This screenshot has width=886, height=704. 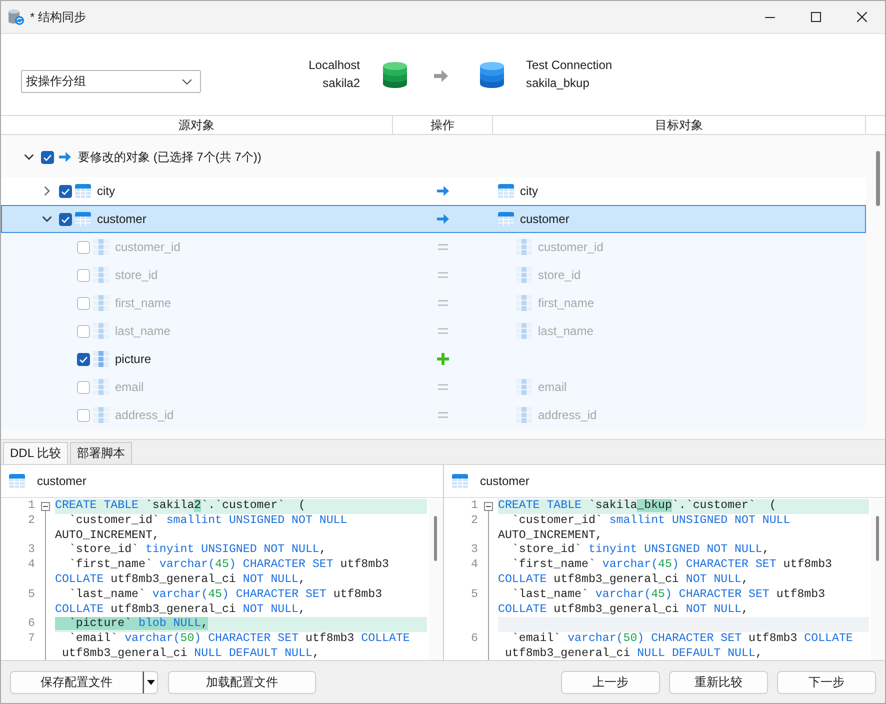 What do you see at coordinates (129, 387) in the screenshot?
I see `object-name: email` at bounding box center [129, 387].